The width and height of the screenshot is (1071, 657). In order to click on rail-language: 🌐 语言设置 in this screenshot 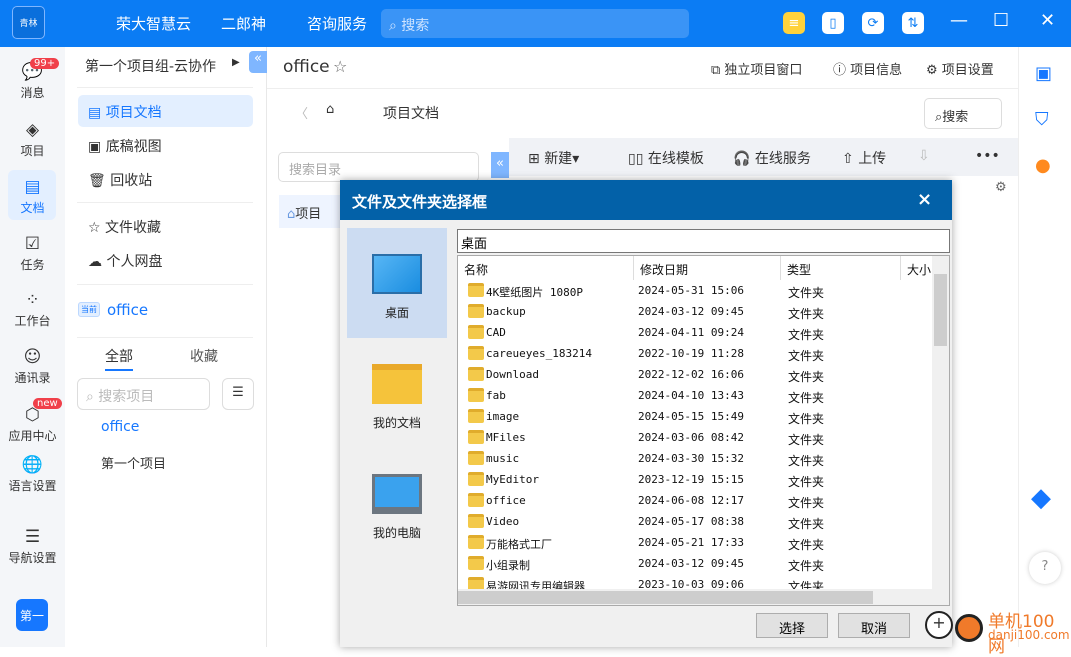, I will do `click(32, 474)`.